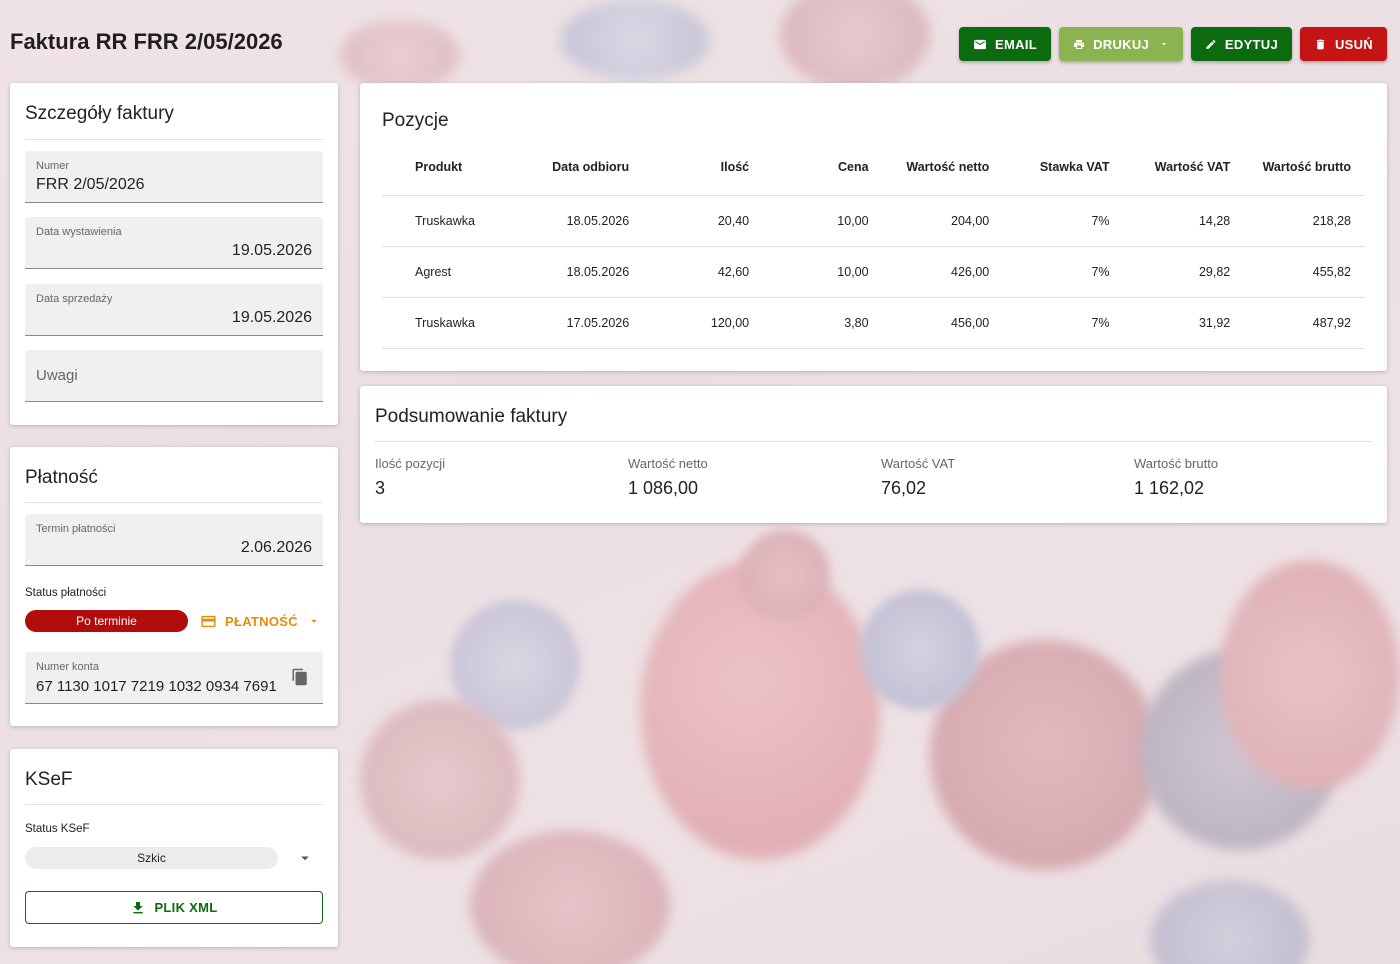 The height and width of the screenshot is (964, 1400). Describe the element at coordinates (1320, 44) in the screenshot. I see `trash-icon` at that location.